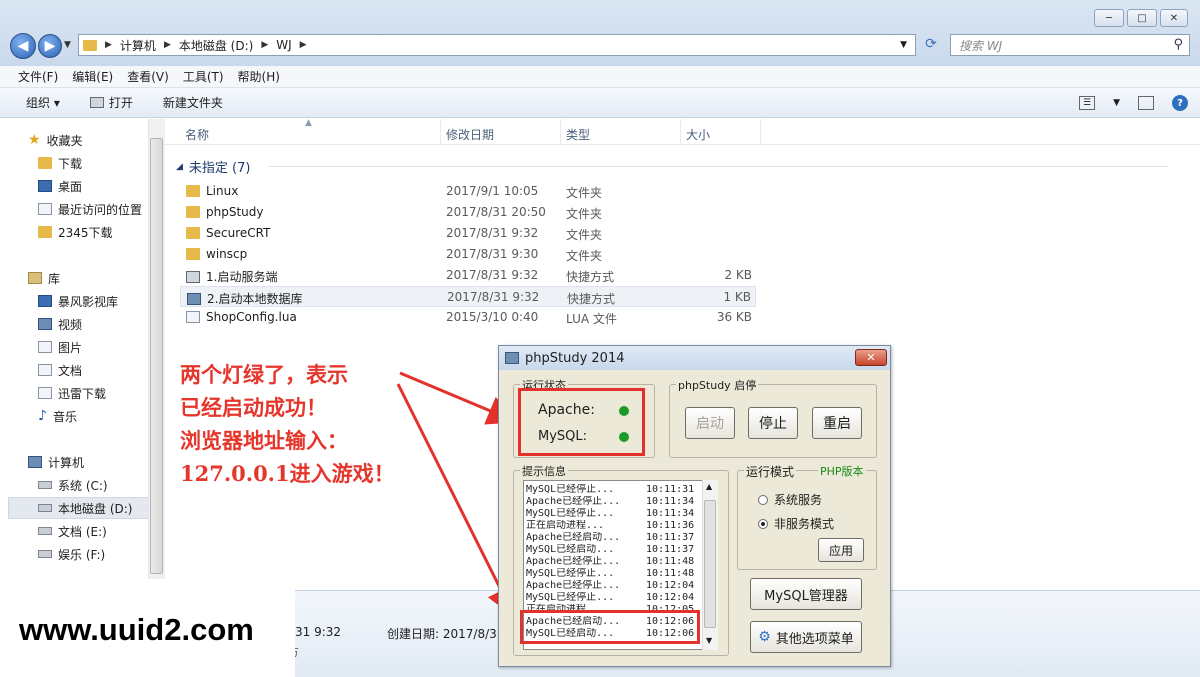 The width and height of the screenshot is (1200, 677). I want to click on log-line: MySQL已经停止... 10:11:31, so click(610, 489).